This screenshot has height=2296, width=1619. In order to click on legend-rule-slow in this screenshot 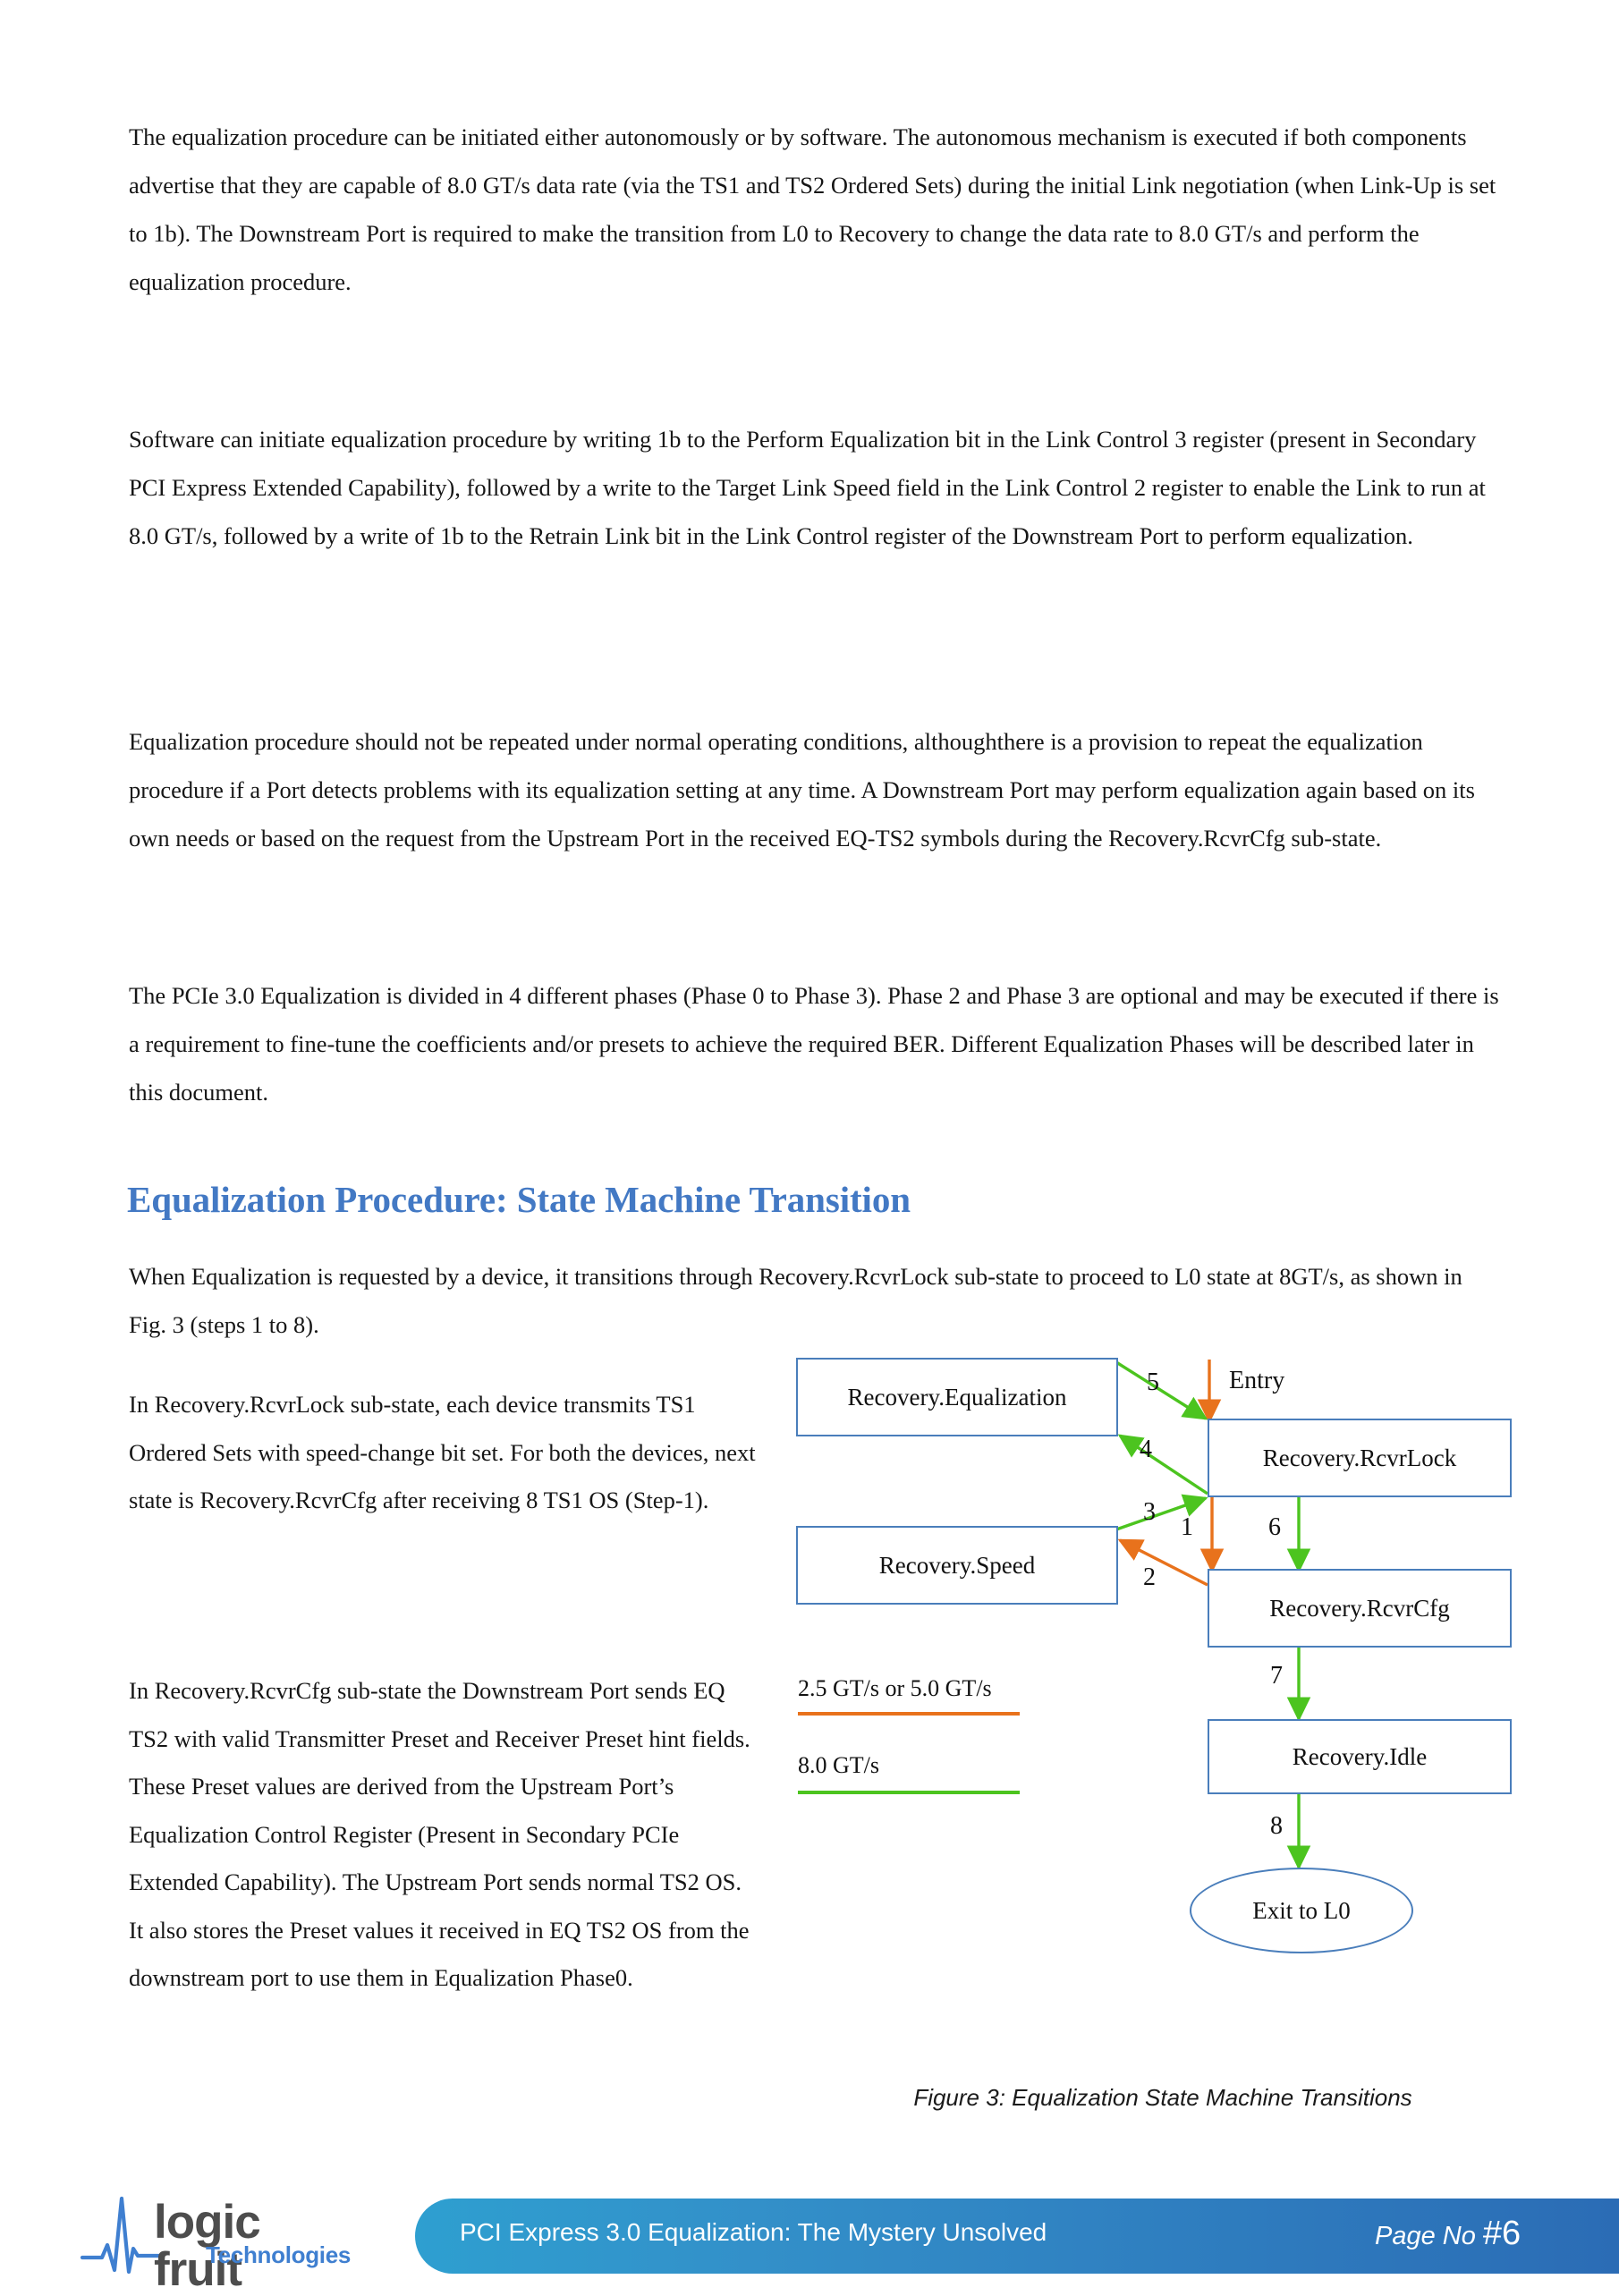, I will do `click(909, 1714)`.